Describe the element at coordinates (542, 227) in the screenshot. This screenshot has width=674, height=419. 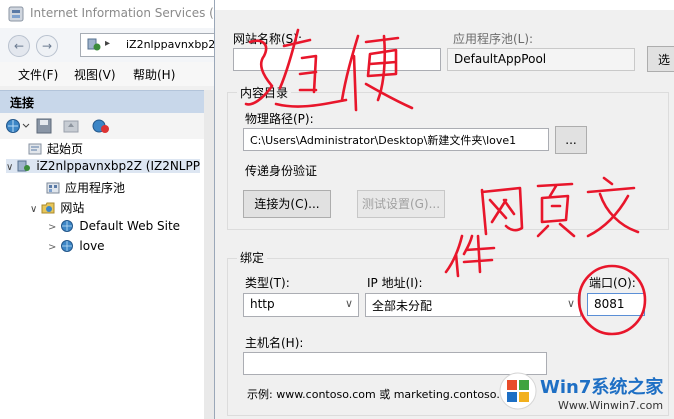
I see `handwriting-wangye` at that location.